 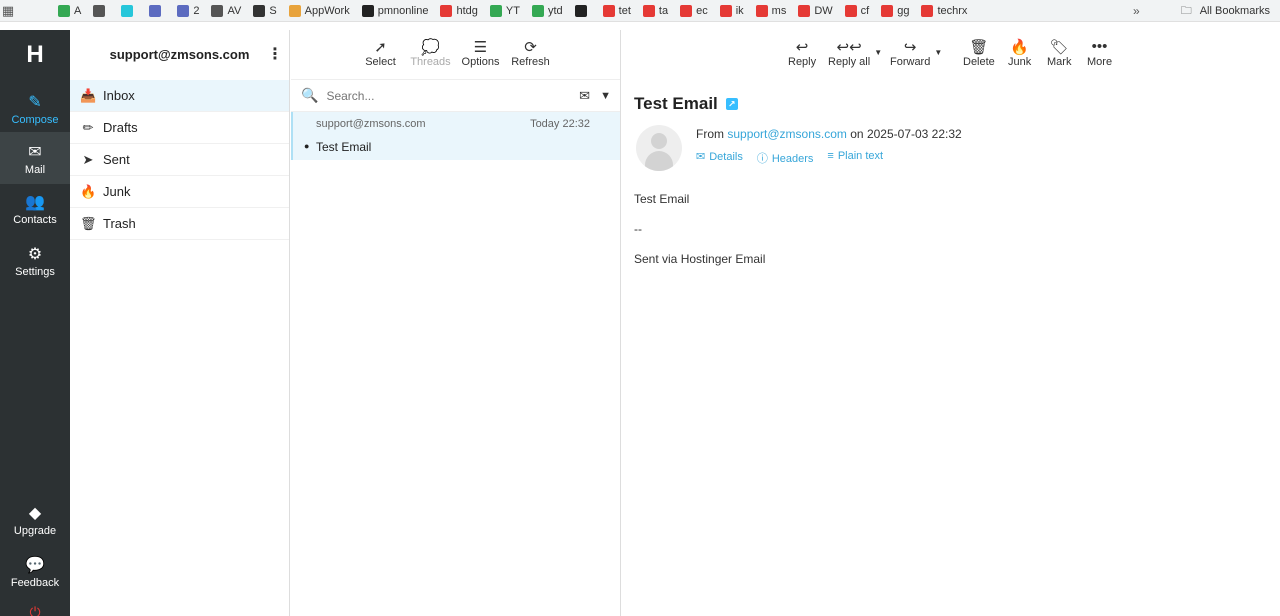 I want to click on gear-icon: ⚙, so click(x=35, y=254).